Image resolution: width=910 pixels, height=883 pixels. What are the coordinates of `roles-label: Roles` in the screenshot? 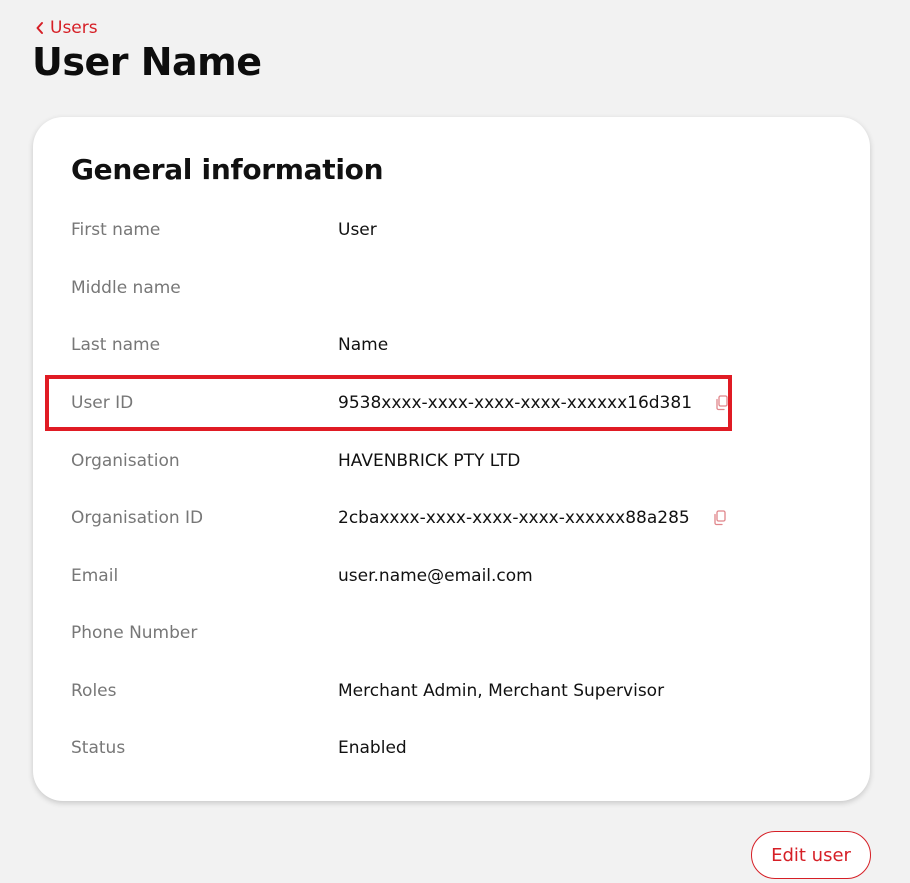 It's located at (94, 691).